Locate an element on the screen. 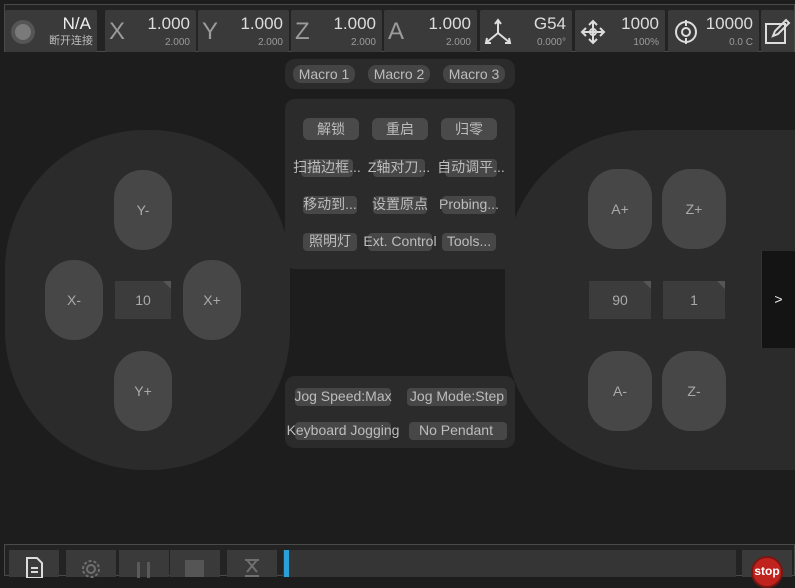  spindle-sub: 0.0 C is located at coordinates (741, 42).